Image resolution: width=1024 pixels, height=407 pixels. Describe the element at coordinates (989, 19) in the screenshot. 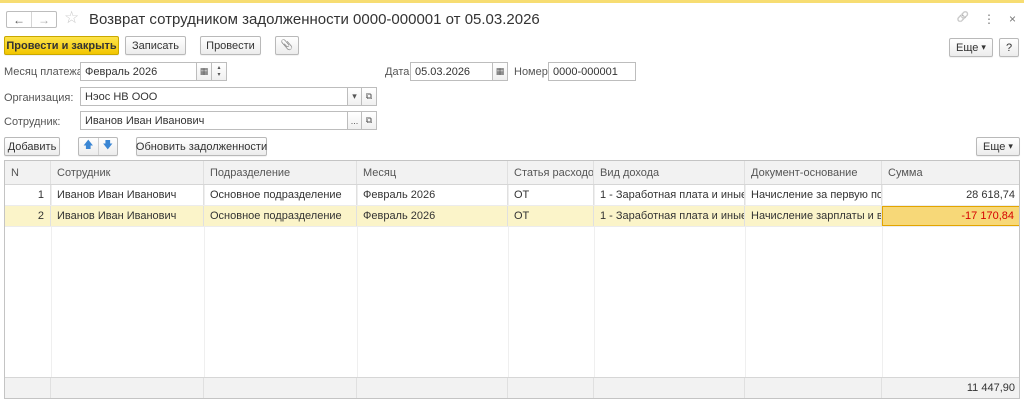

I see `more-actions-icon: ⋮` at that location.